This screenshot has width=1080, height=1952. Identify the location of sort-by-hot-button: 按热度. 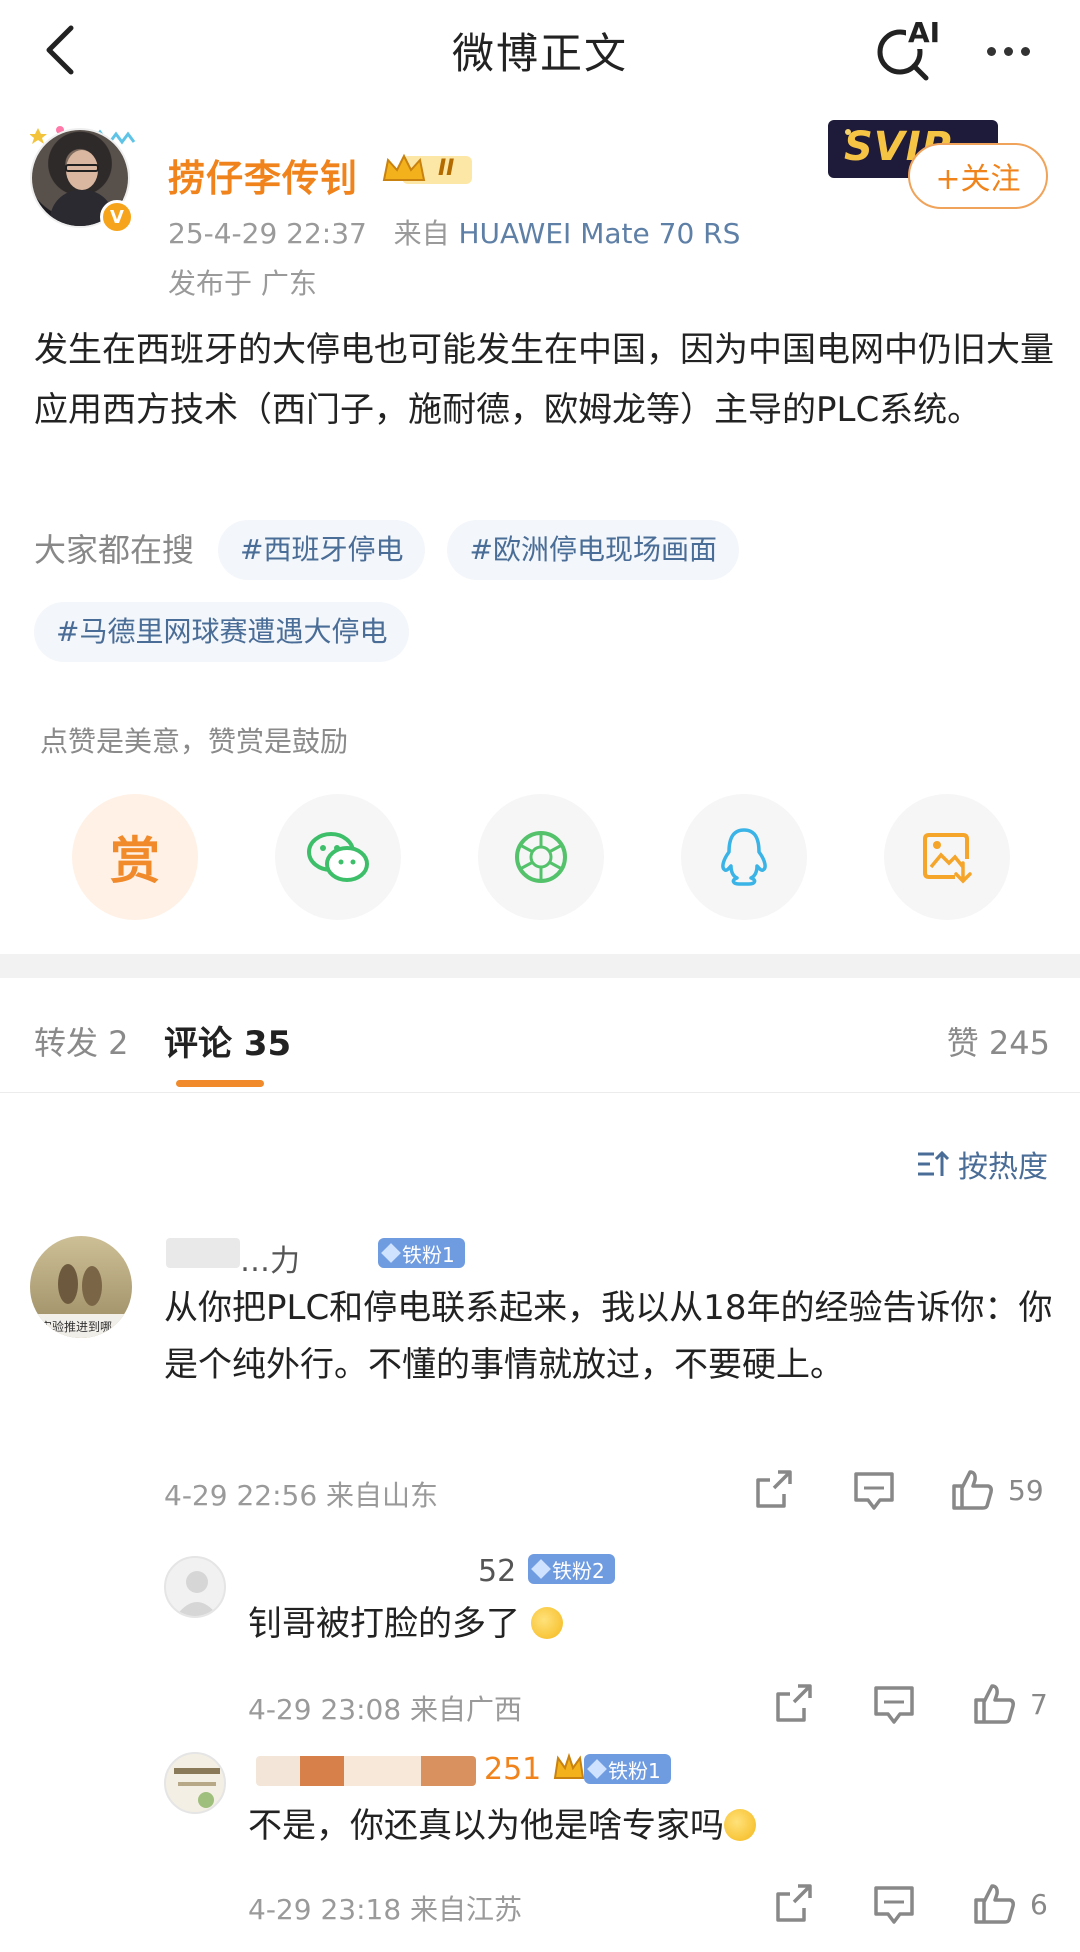
(982, 1164).